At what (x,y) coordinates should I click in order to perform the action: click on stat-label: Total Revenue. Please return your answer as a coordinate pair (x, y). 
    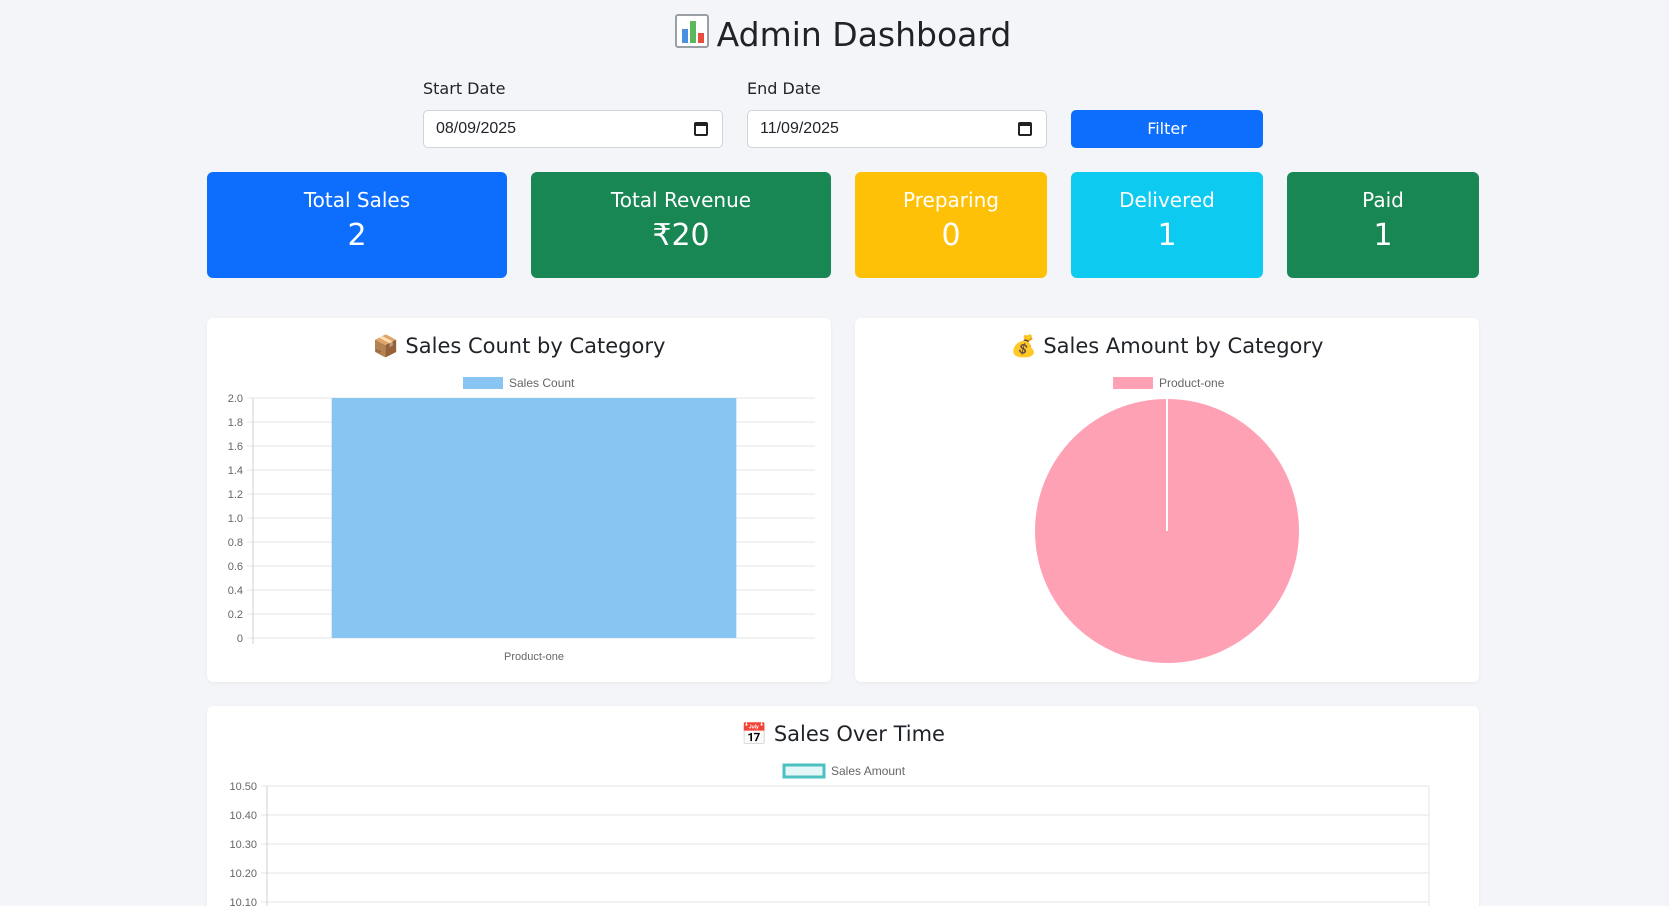
    Looking at the image, I should click on (681, 200).